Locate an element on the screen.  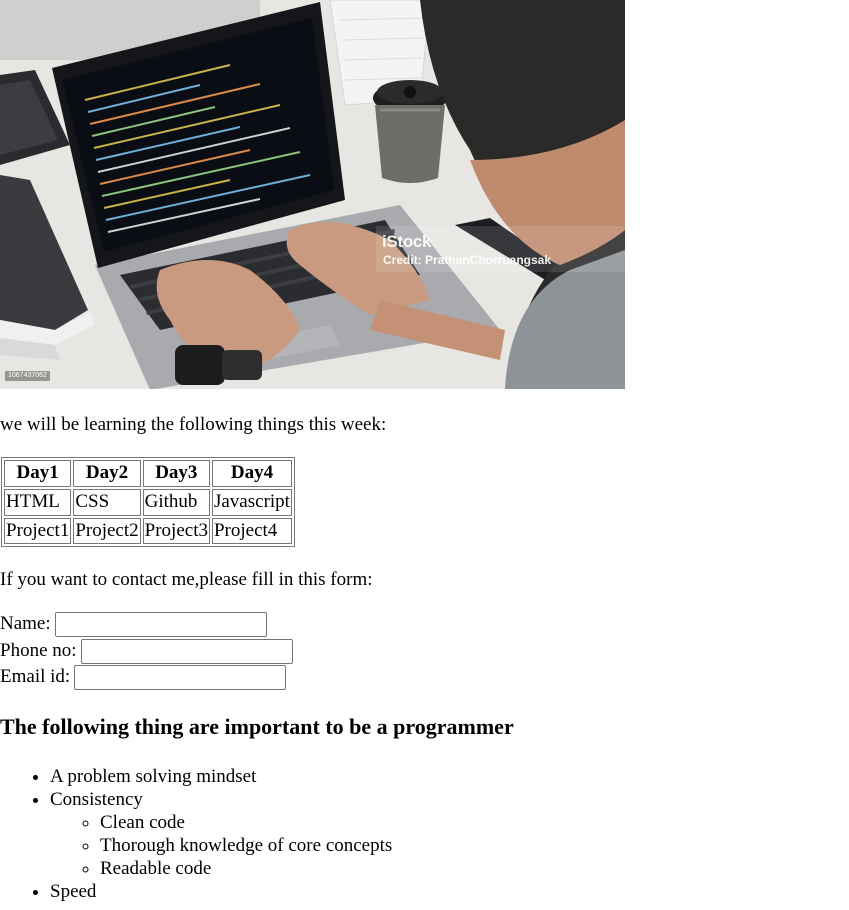
email-input is located at coordinates (180, 678).